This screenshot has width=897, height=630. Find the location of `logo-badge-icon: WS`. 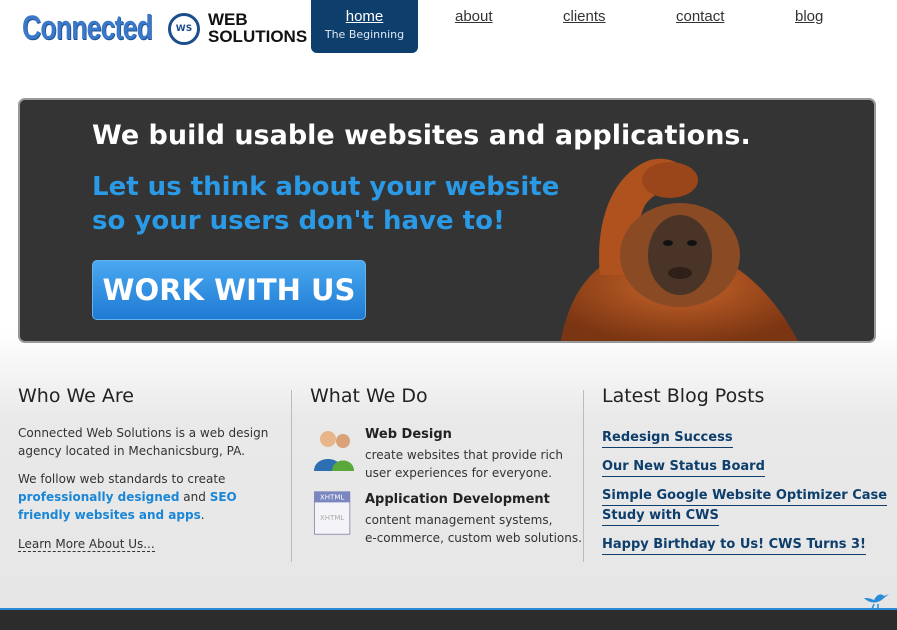

logo-badge-icon: WS is located at coordinates (184, 29).